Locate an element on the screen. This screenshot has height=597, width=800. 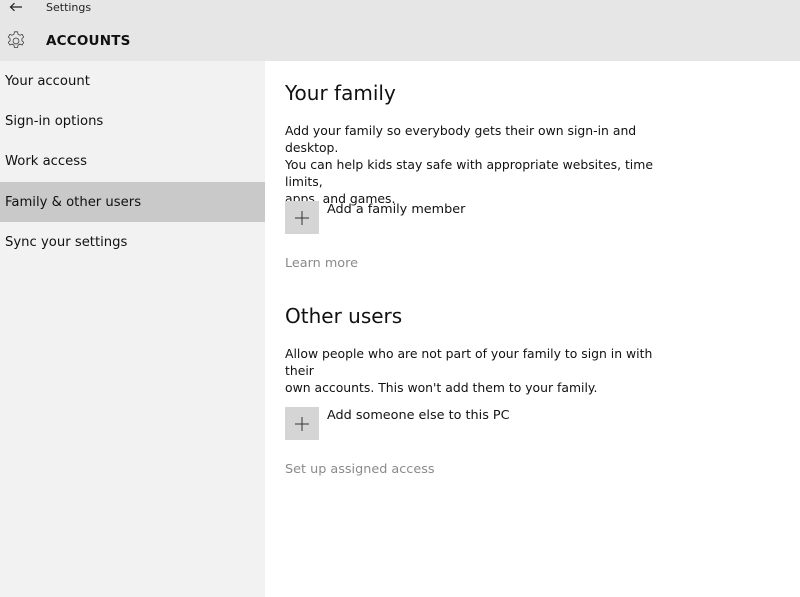
learn-more-link: Learn more is located at coordinates (321, 263).